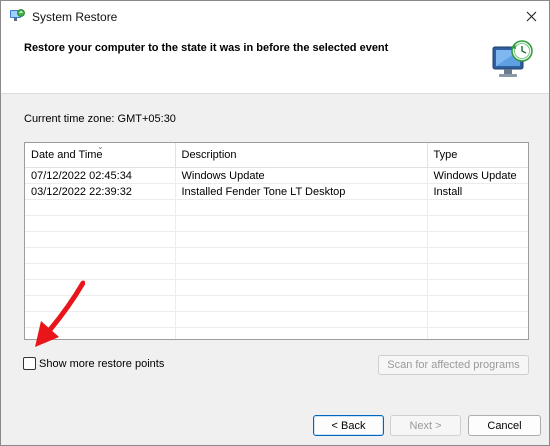 The height and width of the screenshot is (446, 550). What do you see at coordinates (477, 191) in the screenshot?
I see `cell-type: Install` at bounding box center [477, 191].